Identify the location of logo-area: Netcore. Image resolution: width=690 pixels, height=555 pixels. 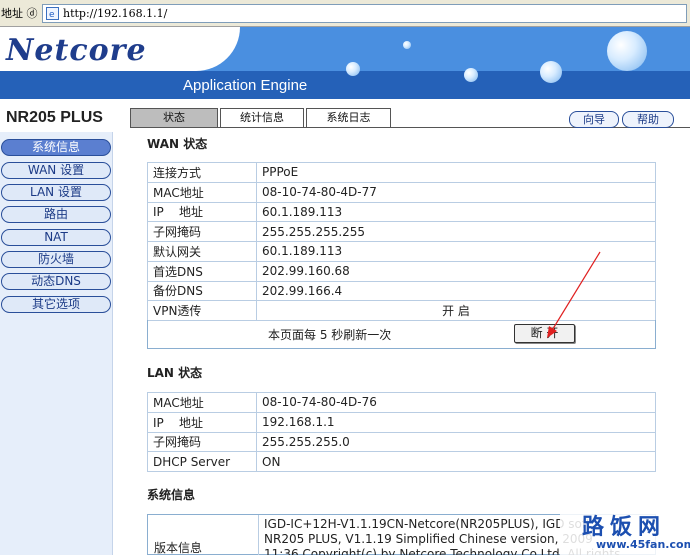
(120, 49).